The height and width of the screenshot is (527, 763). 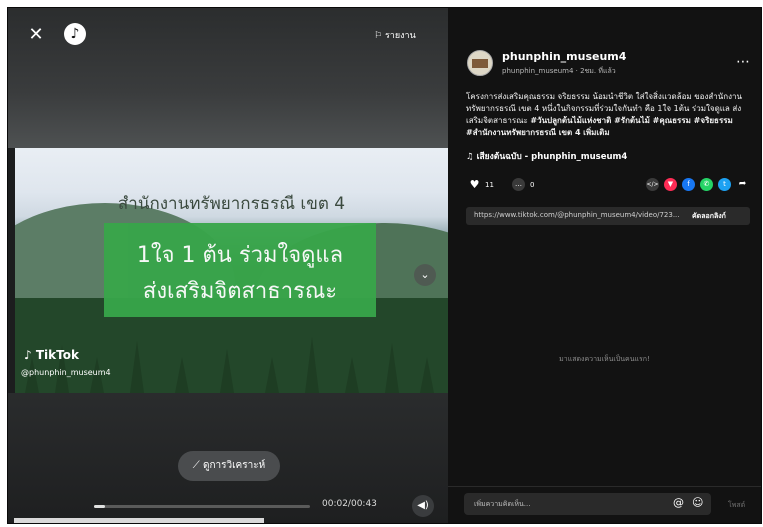 What do you see at coordinates (202, 506) in the screenshot?
I see `video-progress-bar` at bounding box center [202, 506].